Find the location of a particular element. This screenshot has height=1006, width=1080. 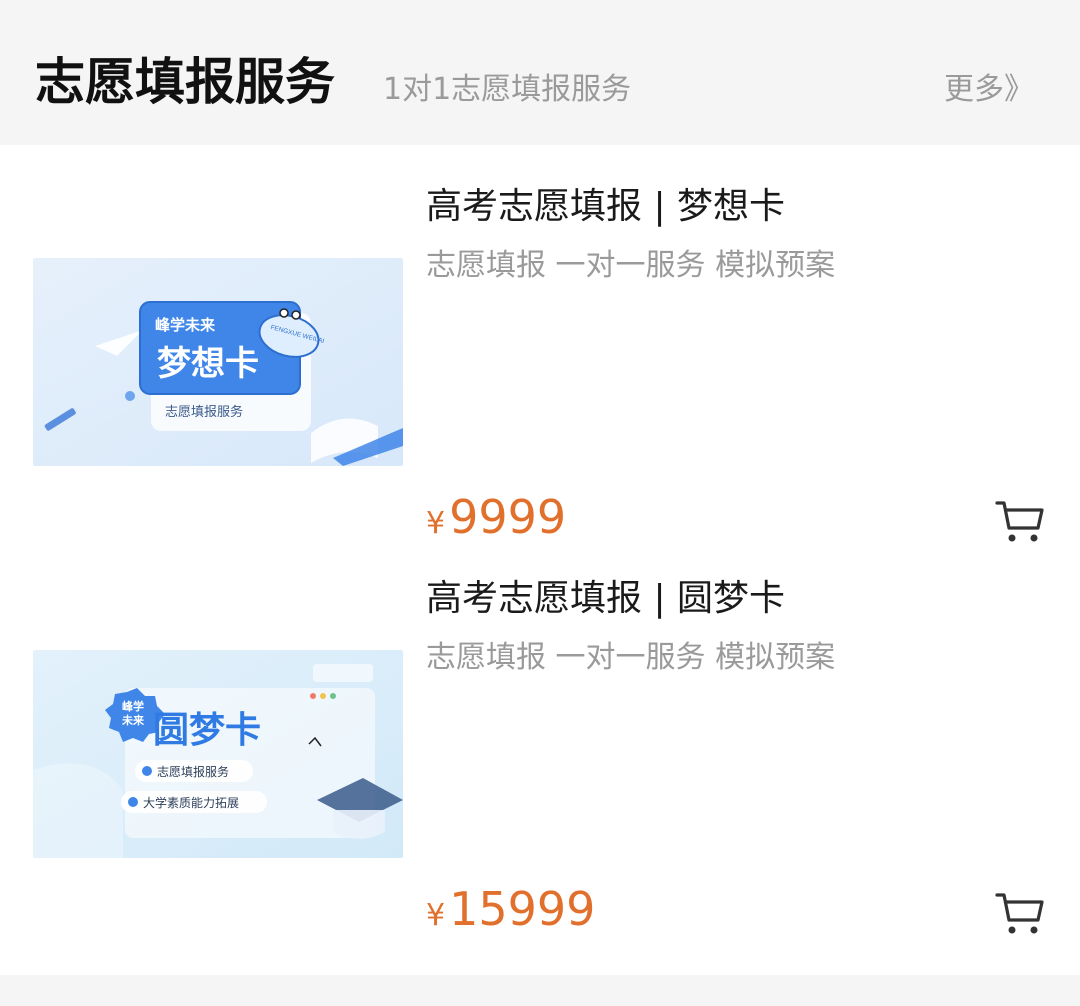

price-value: 9999 is located at coordinates (508, 517).